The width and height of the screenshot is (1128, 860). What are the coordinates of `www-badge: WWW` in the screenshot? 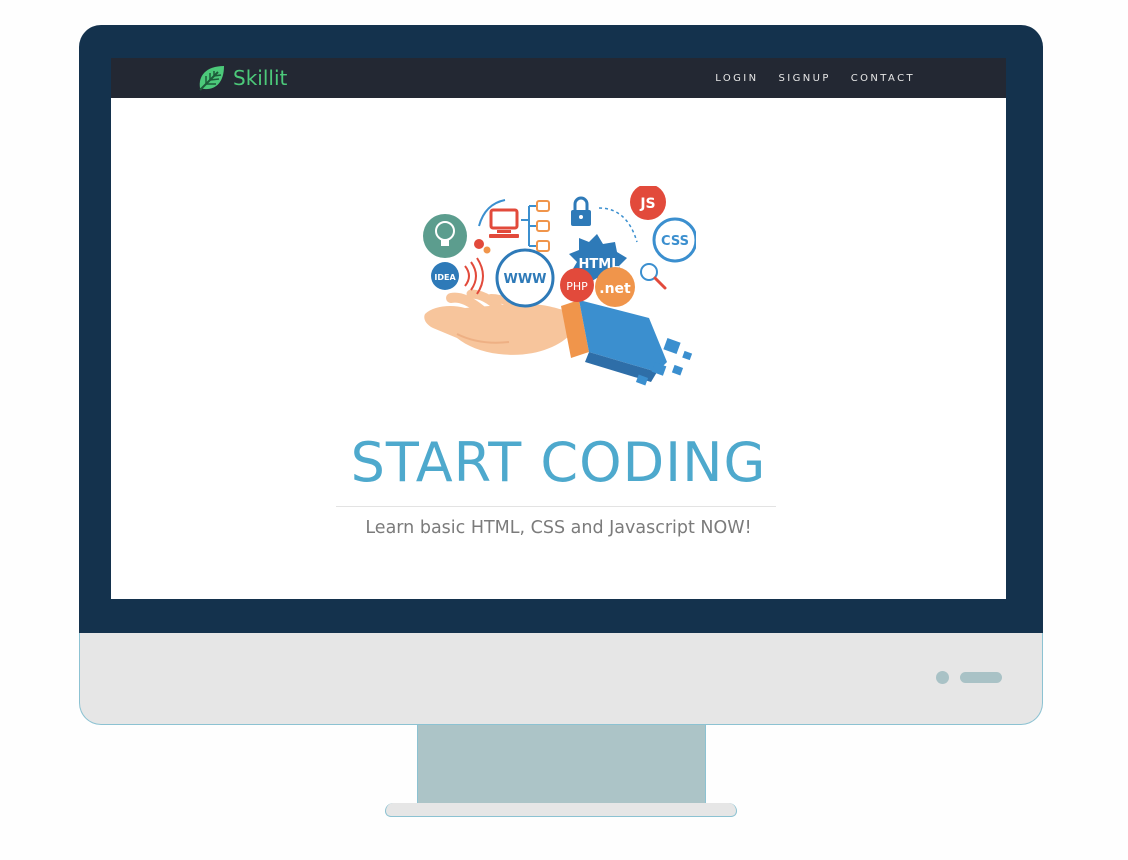 It's located at (525, 278).